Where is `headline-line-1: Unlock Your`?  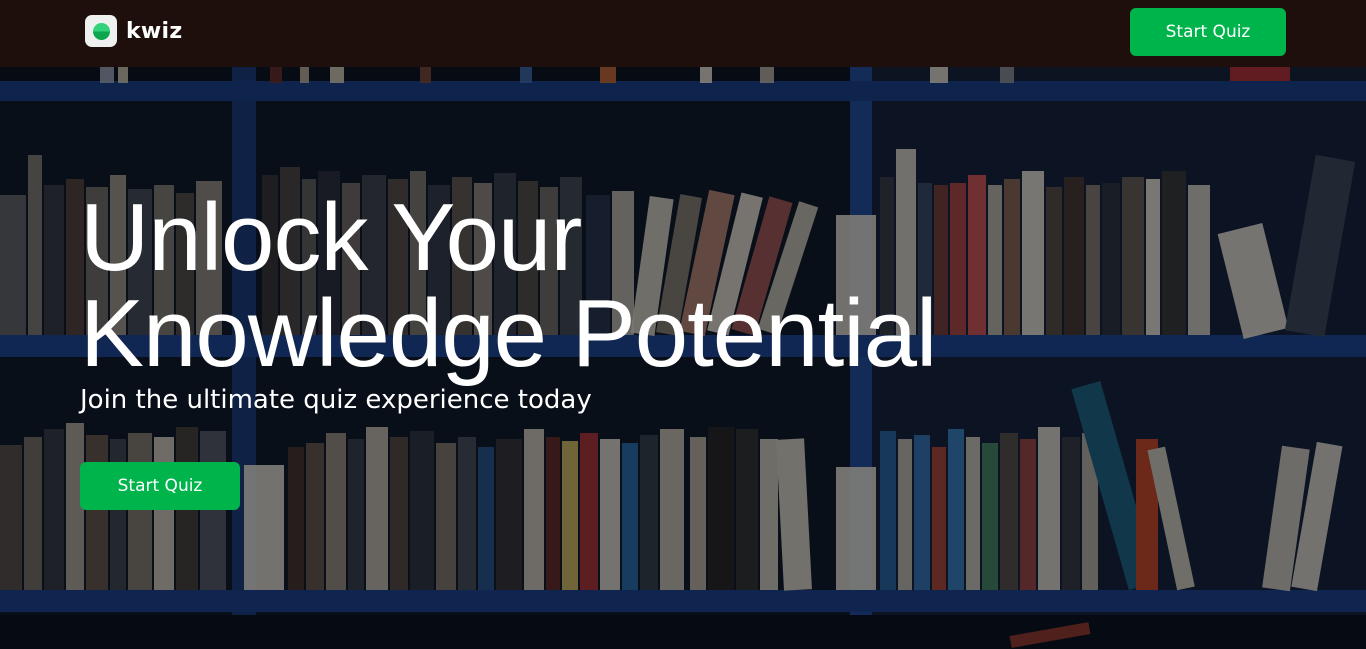
headline-line-1: Unlock Your is located at coordinates (331, 237).